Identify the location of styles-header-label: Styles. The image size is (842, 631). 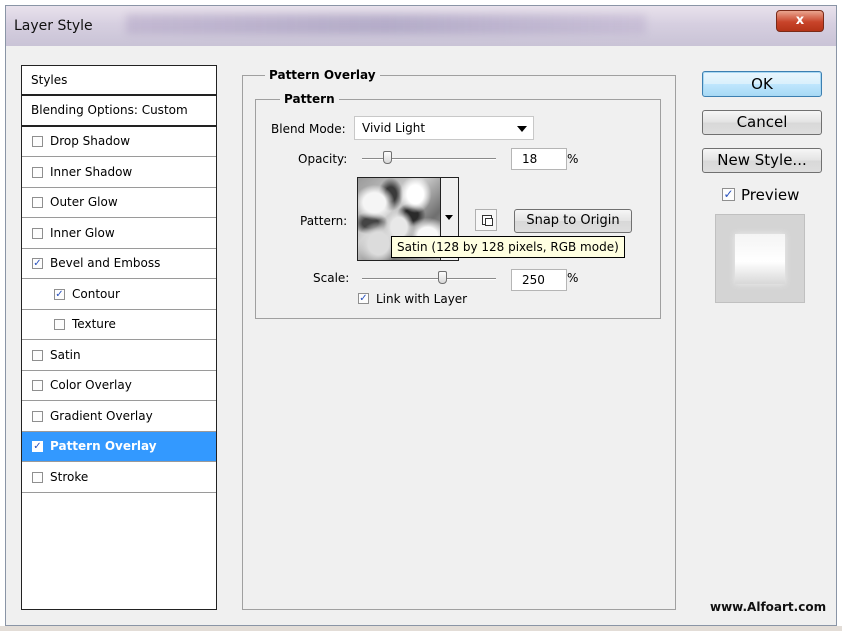
(49, 80).